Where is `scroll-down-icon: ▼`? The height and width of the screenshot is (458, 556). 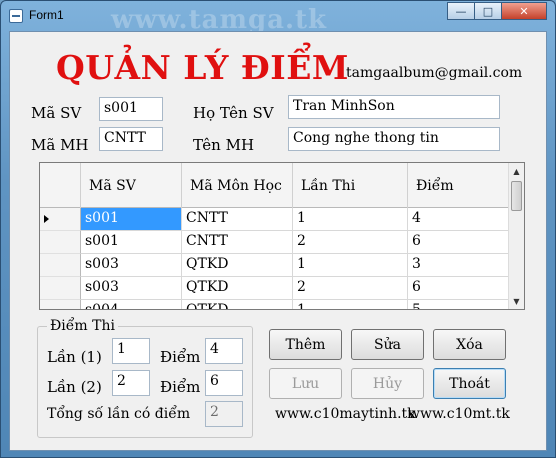 scroll-down-icon: ▼ is located at coordinates (516, 301).